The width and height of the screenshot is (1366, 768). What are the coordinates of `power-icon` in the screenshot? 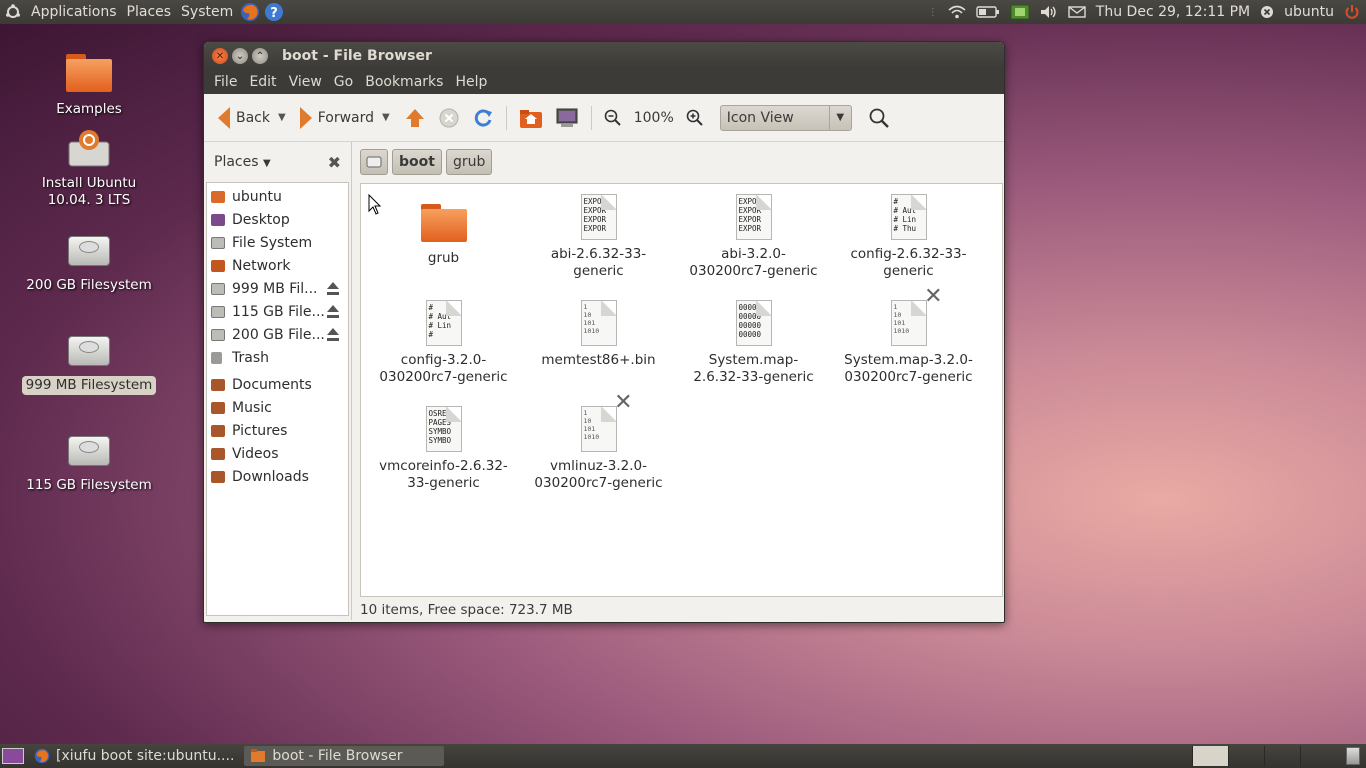 It's located at (1352, 12).